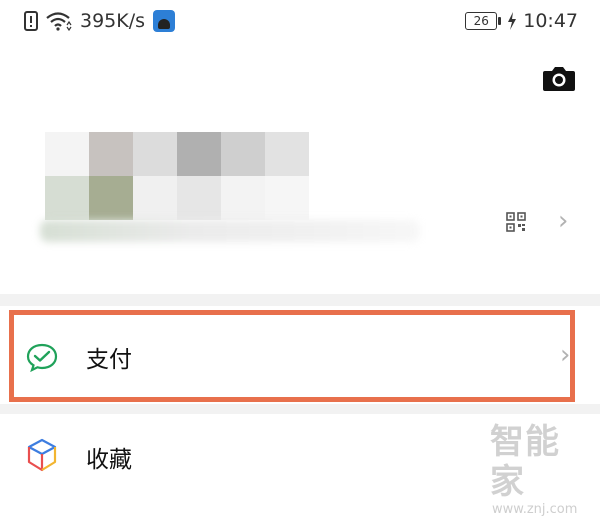  What do you see at coordinates (525, 462) in the screenshot?
I see `watermark-title: 智能家` at bounding box center [525, 462].